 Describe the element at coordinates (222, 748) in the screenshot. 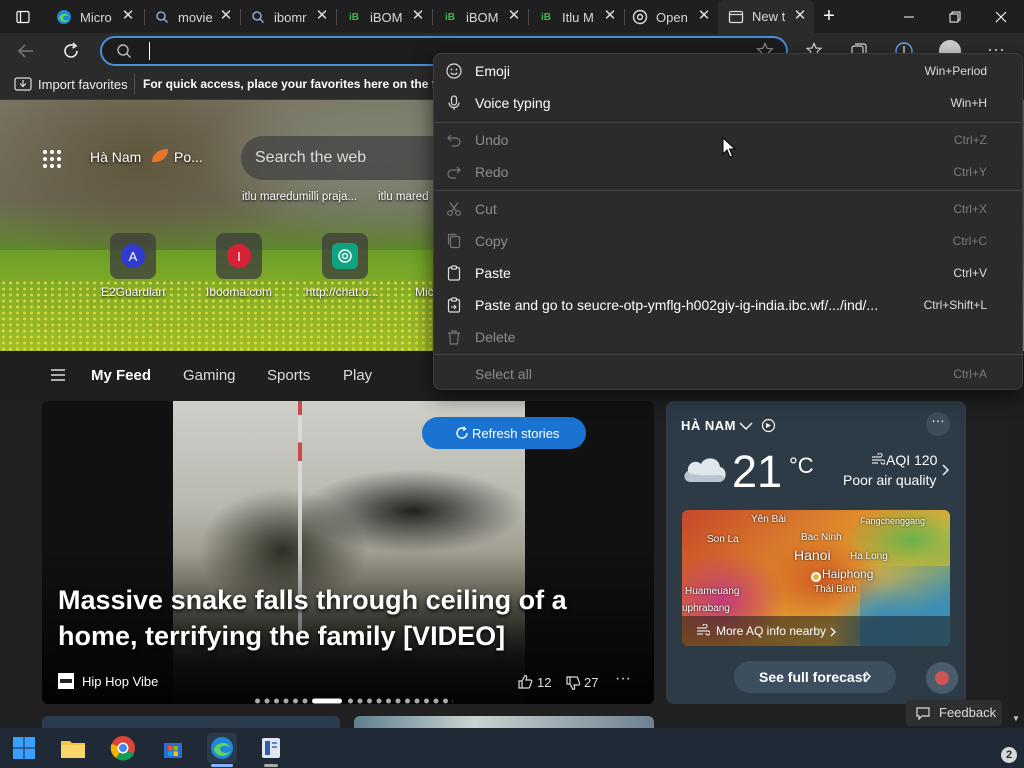

I see `edge-taskbar-icon` at that location.